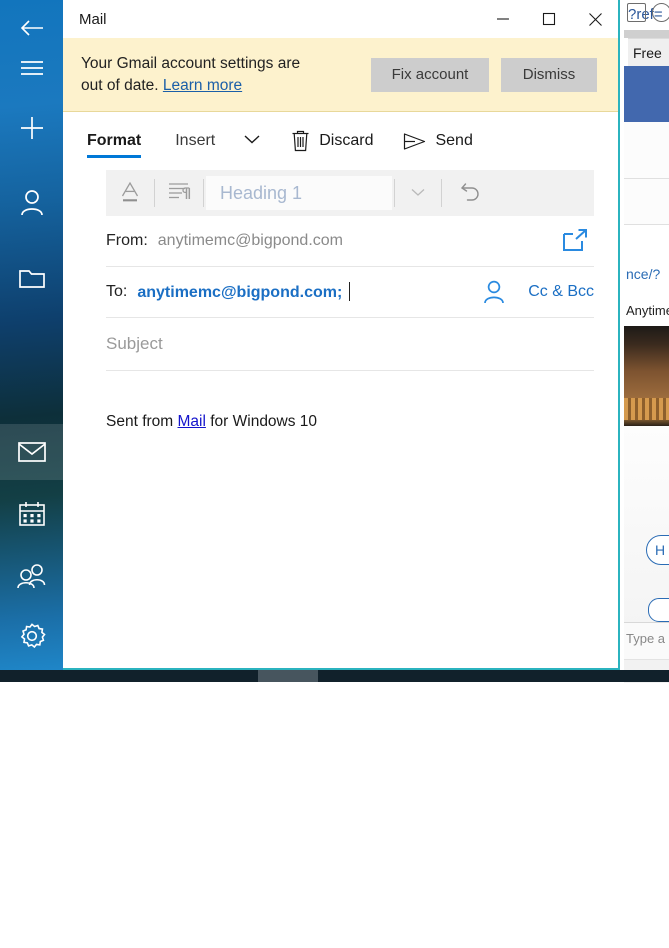 This screenshot has width=669, height=948. I want to click on background-message-bubble, so click(658, 610).